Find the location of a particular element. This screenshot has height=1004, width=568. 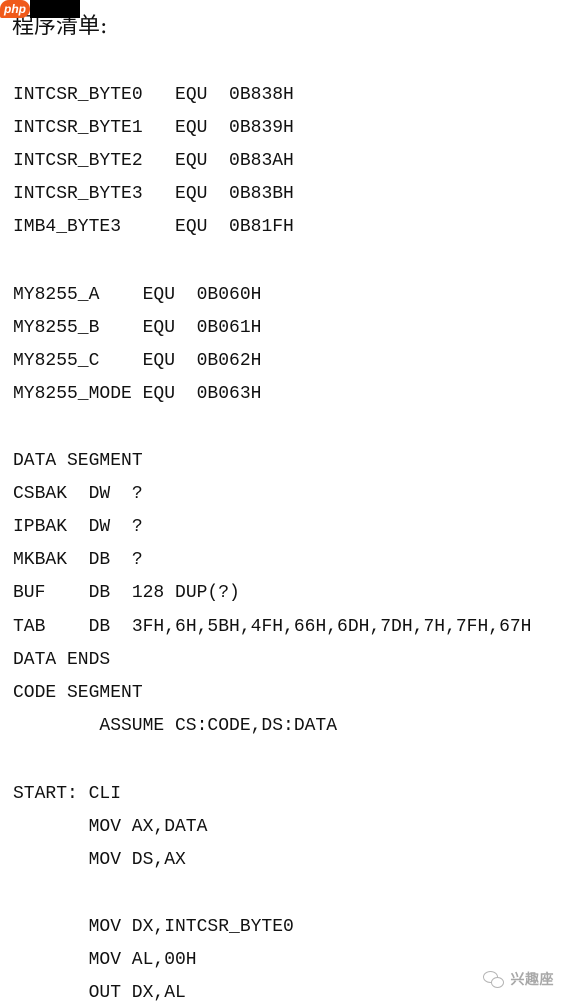

watermark-label: 兴趣座 is located at coordinates (532, 979).